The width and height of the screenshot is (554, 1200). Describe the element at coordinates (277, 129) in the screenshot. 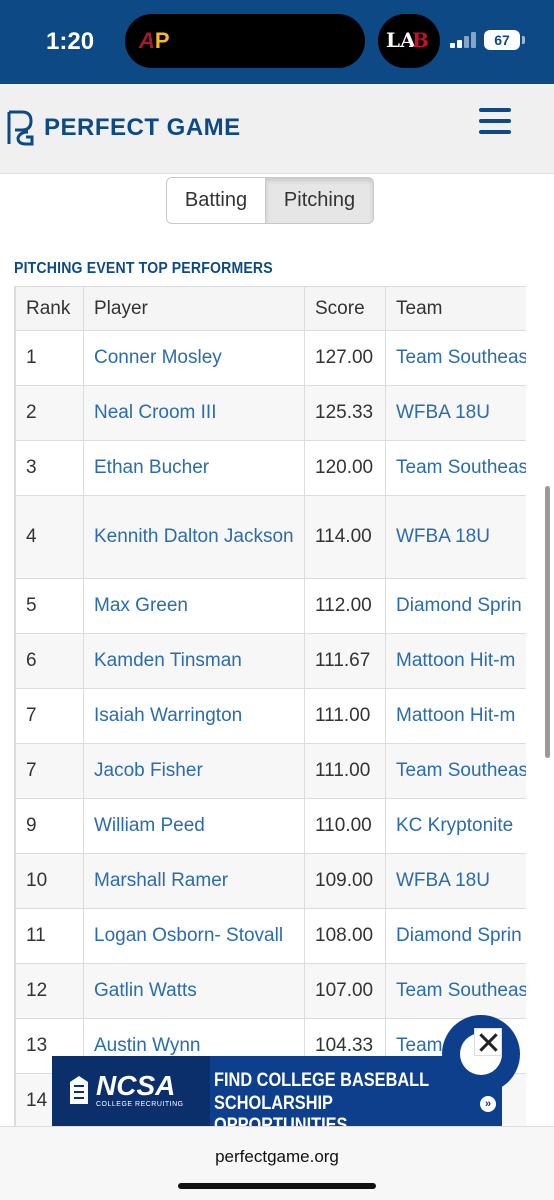

I see `site-header: PERFECT GAME` at that location.